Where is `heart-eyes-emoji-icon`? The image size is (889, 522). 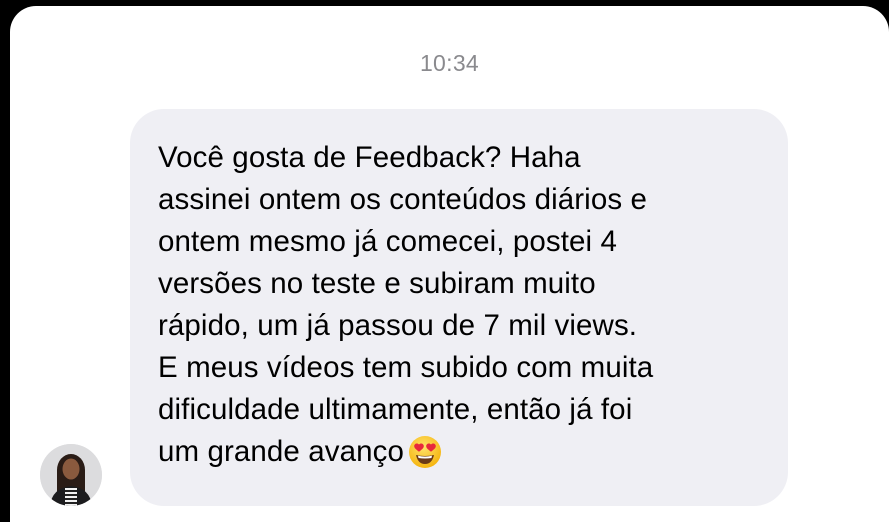 heart-eyes-emoji-icon is located at coordinates (425, 458).